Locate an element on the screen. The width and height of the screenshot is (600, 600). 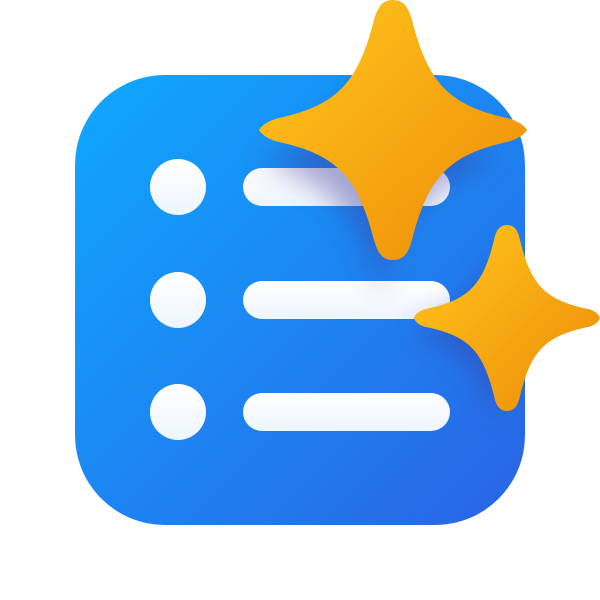
list-line is located at coordinates (346, 412).